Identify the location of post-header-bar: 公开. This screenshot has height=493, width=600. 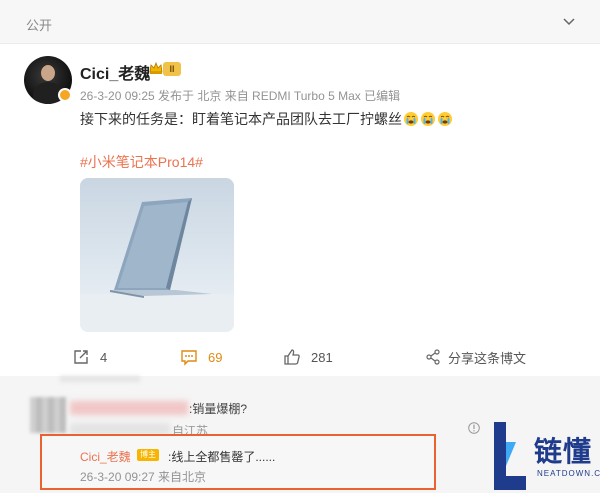
(300, 22).